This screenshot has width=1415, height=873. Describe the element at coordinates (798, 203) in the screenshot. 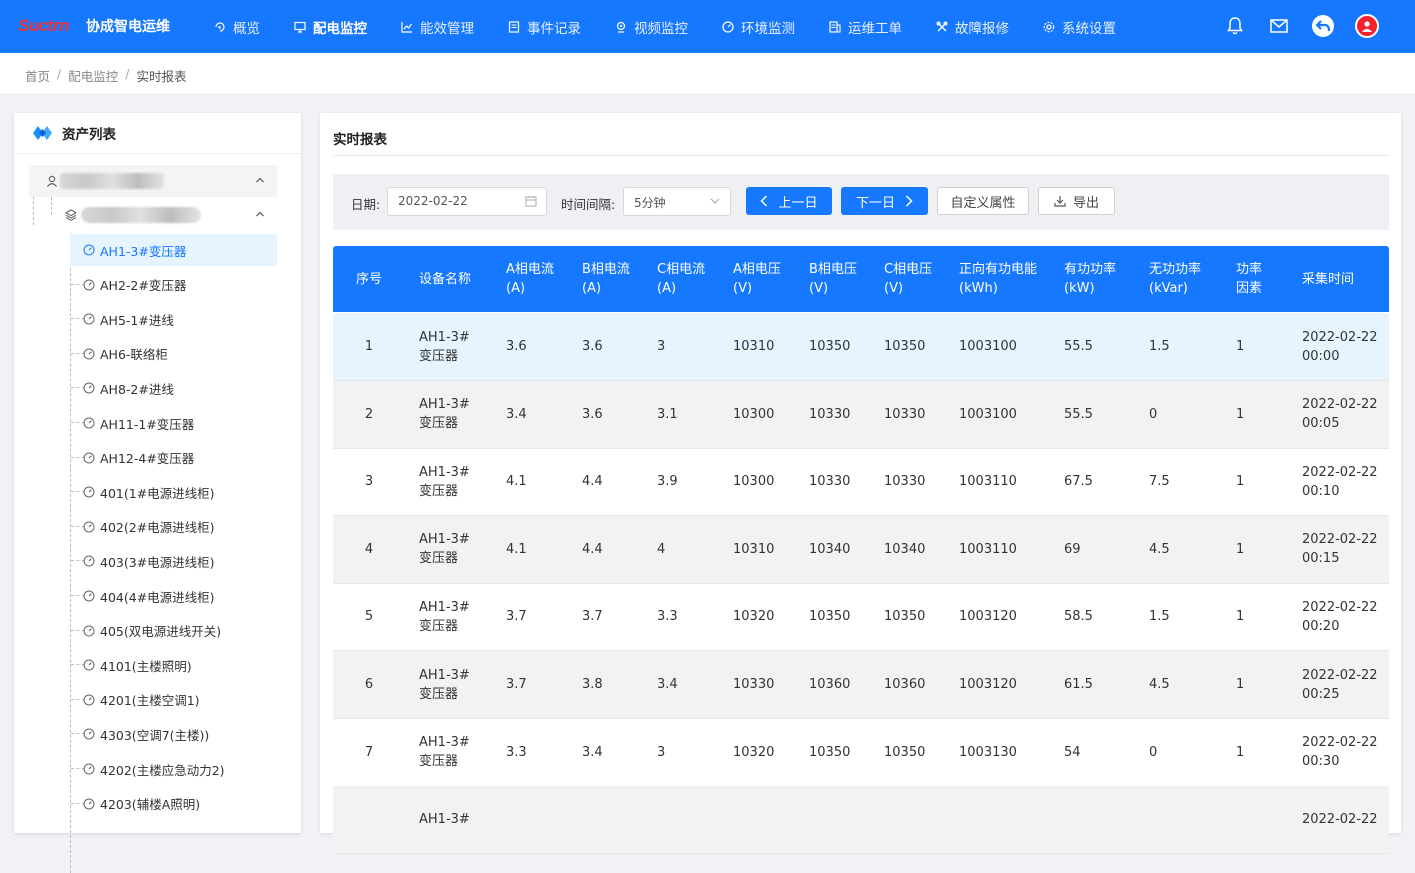

I see `prev-day-label: 上一日` at that location.